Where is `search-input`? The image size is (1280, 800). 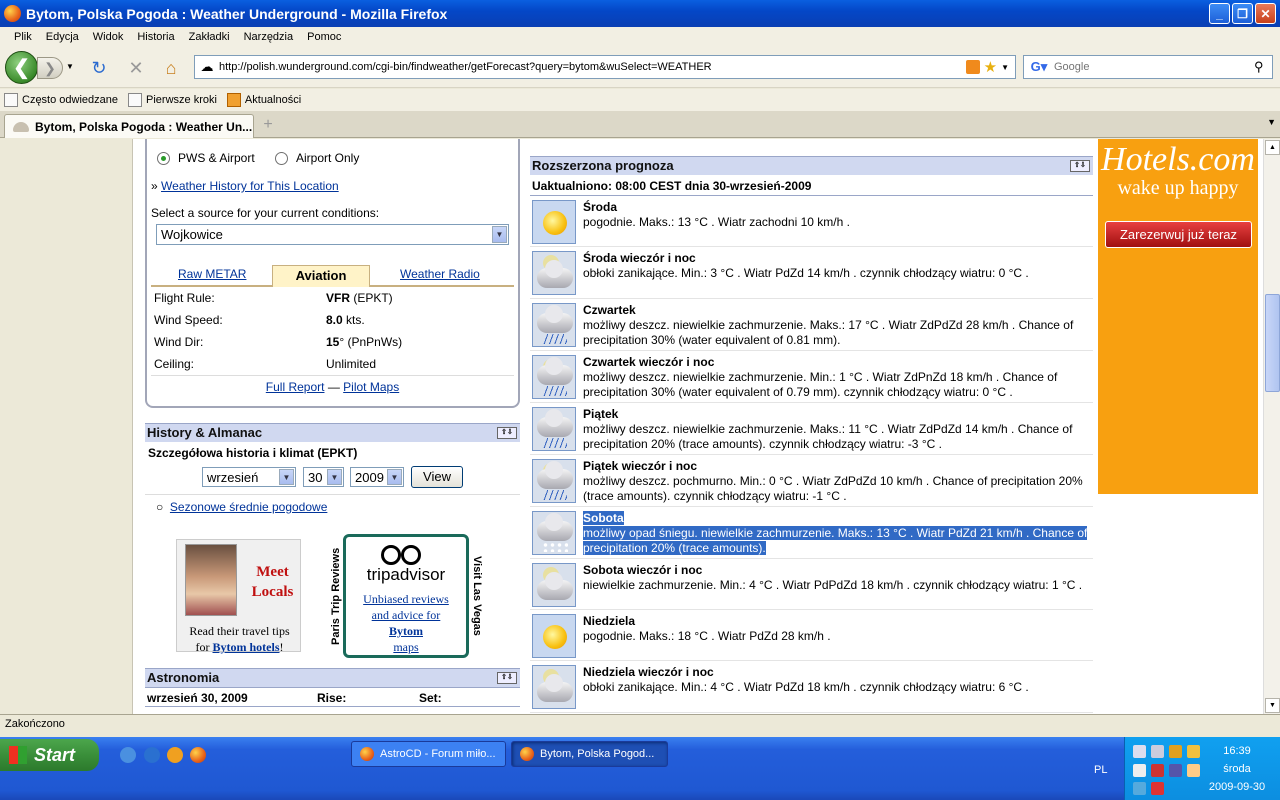
search-input is located at coordinates (1154, 67).